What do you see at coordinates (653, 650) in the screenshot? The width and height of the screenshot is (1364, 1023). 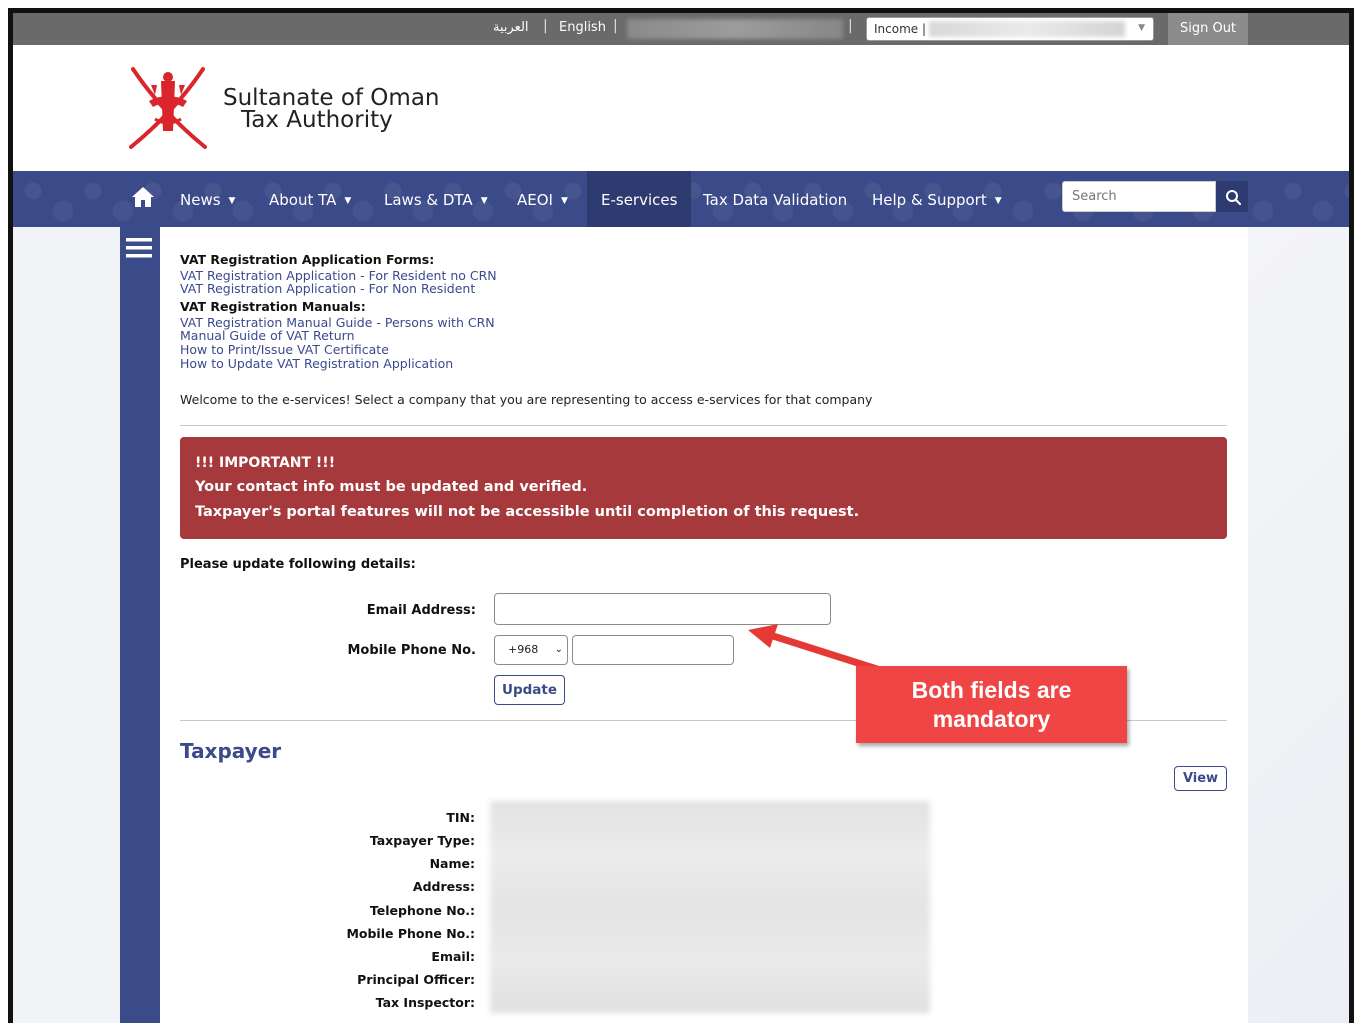 I see `mobile-phone-field` at bounding box center [653, 650].